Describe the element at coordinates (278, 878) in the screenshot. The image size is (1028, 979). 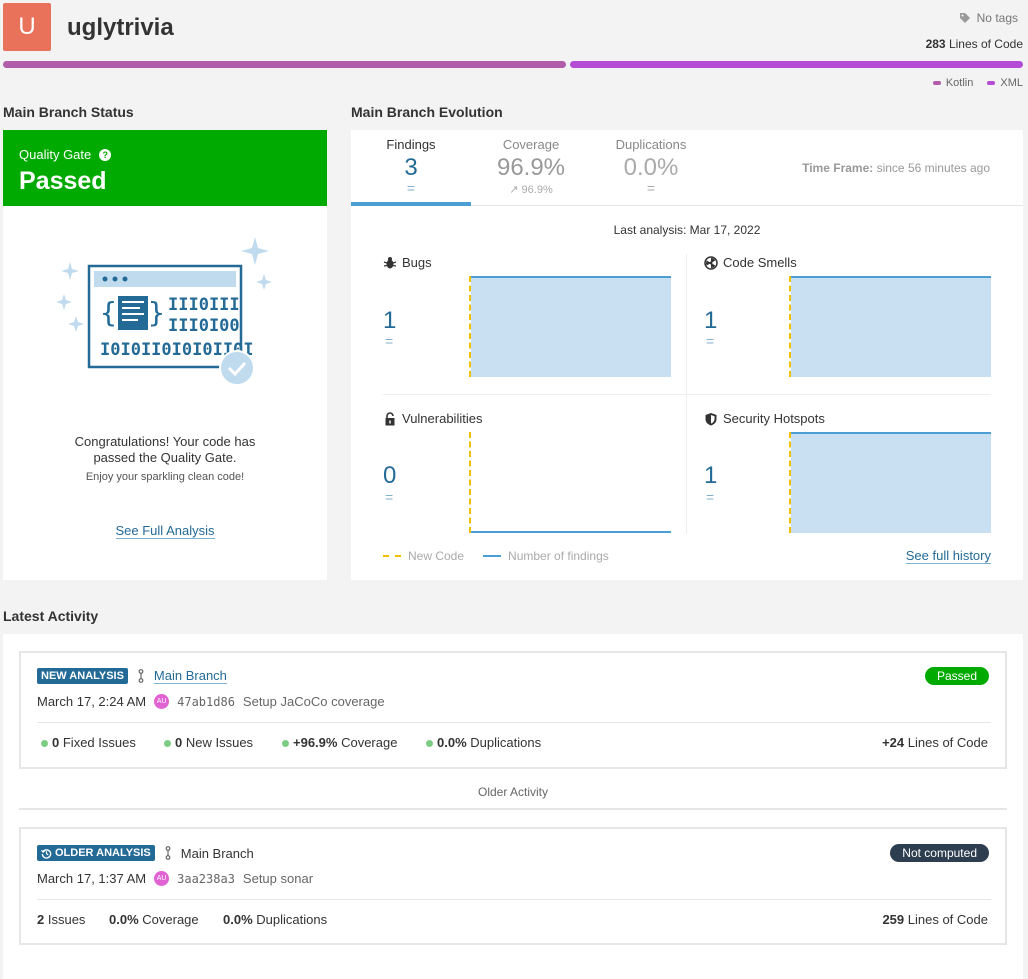
I see `older-analysis-commit-message: Setup sonar` at that location.